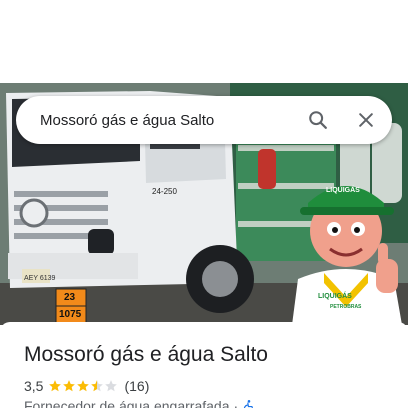 This screenshot has width=408, height=408. What do you see at coordinates (249, 404) in the screenshot?
I see `wheelchair-accessible-icon` at bounding box center [249, 404].